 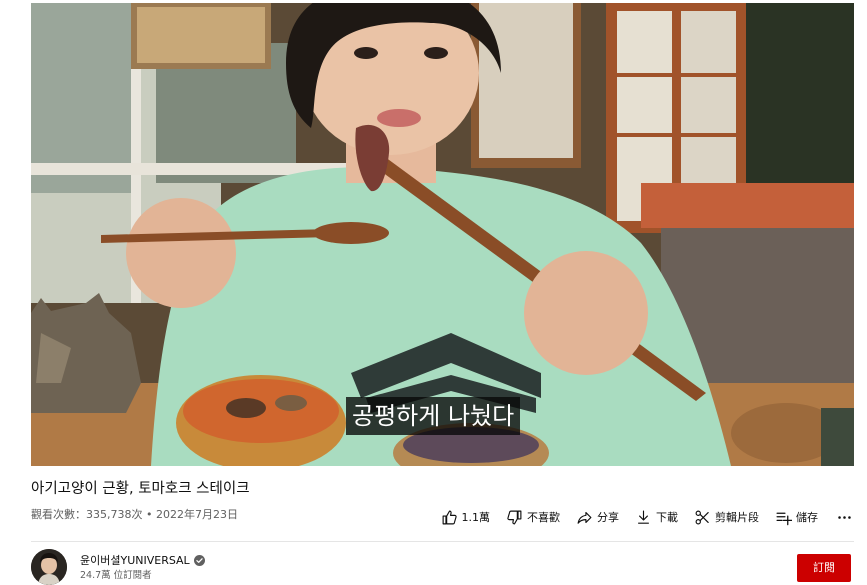 What do you see at coordinates (433, 416) in the screenshot?
I see `video-caption: 공평하게 나눴다` at bounding box center [433, 416].